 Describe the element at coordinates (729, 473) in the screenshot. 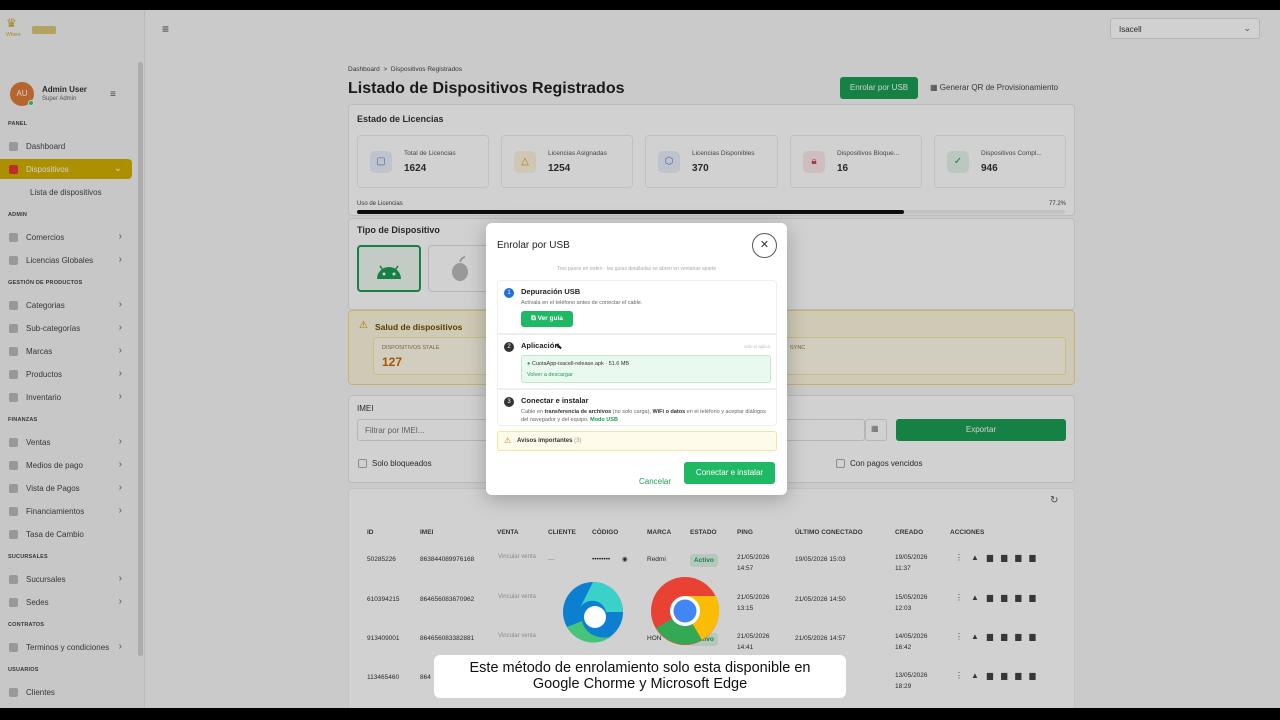

I see `connect-install-button: Conectar e instalar` at that location.